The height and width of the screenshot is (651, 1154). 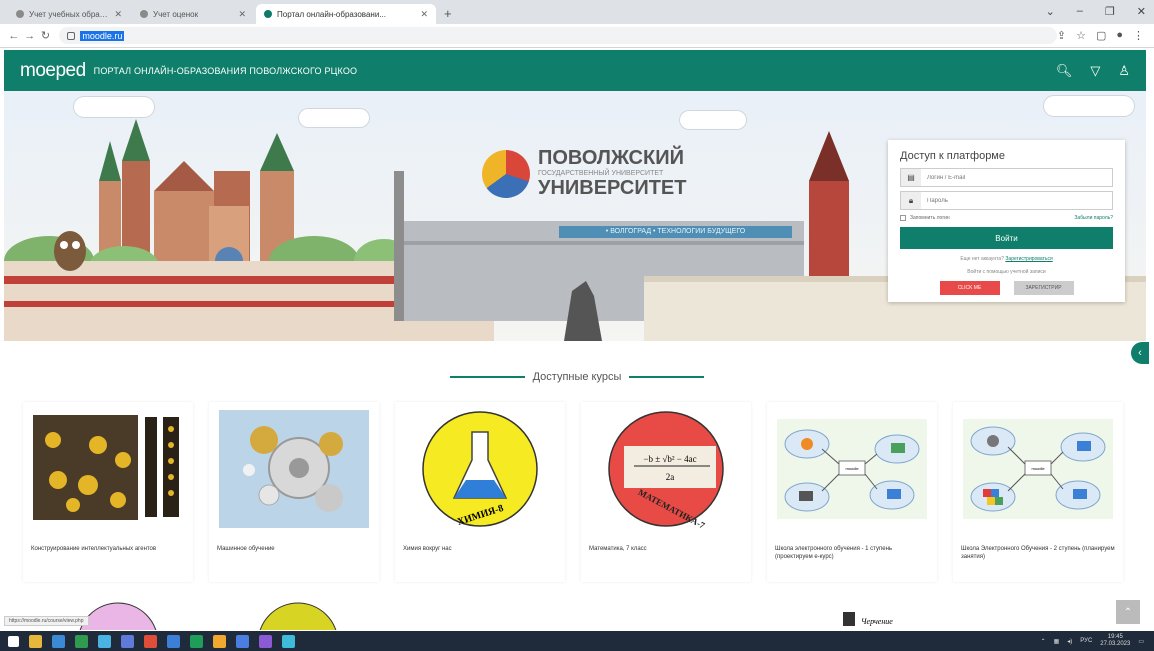 I want to click on user-card-icon: ▤, so click(x=911, y=177).